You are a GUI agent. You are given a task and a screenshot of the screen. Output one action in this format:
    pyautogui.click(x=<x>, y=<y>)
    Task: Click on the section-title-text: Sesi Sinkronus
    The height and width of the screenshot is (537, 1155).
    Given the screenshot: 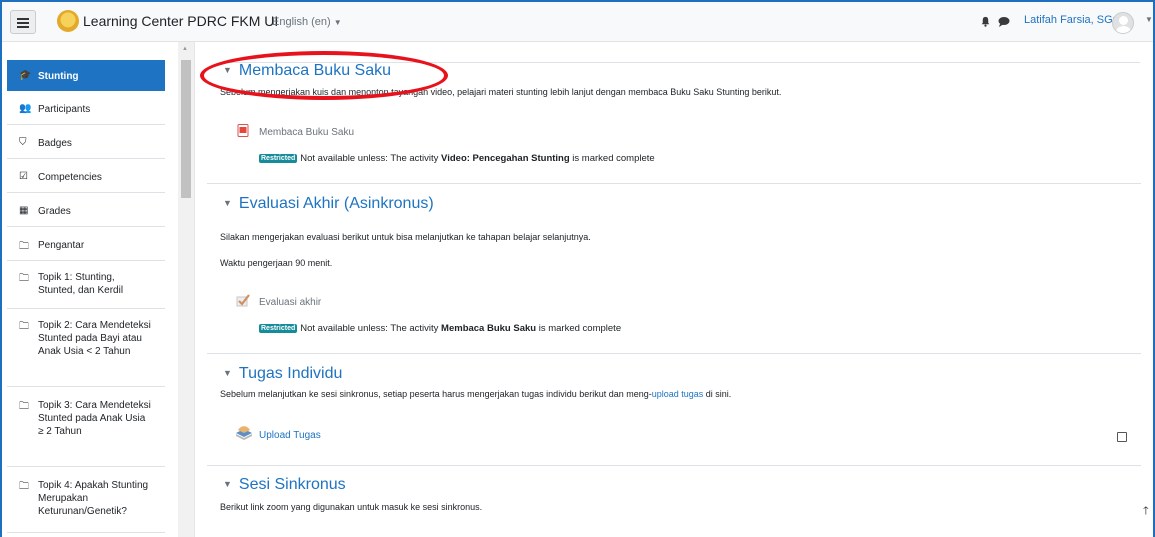 What is the action you would take?
    pyautogui.click(x=292, y=484)
    